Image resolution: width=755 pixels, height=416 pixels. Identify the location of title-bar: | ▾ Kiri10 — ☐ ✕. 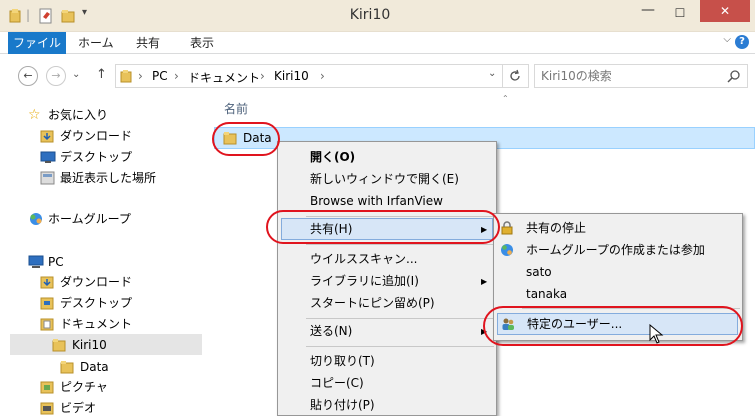
(377, 16).